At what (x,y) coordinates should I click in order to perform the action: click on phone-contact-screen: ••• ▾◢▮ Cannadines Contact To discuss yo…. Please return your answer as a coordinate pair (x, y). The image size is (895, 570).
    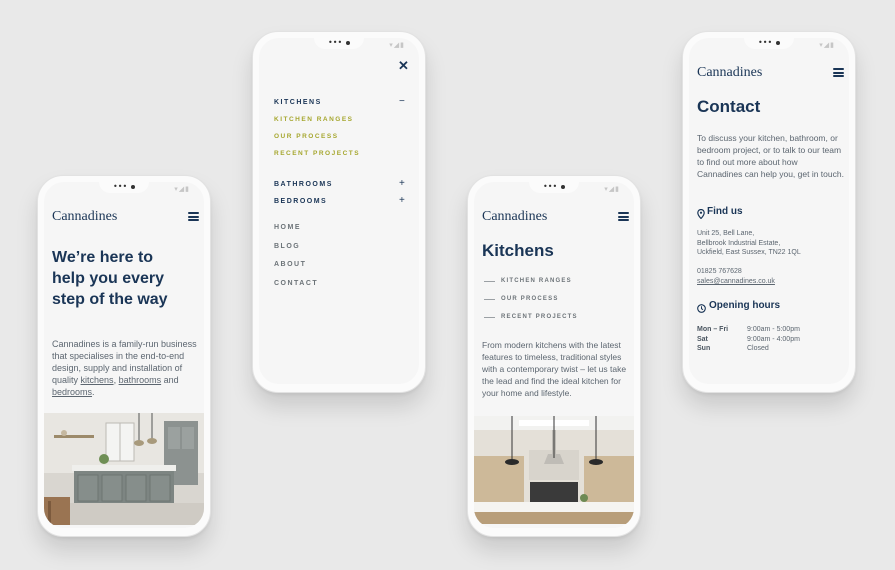
    Looking at the image, I should click on (769, 211).